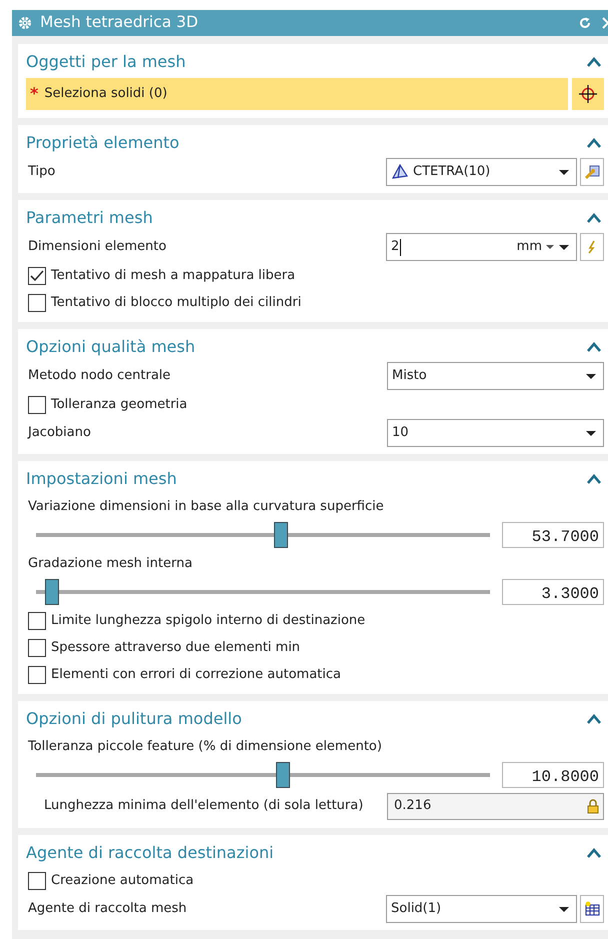  What do you see at coordinates (25, 23) in the screenshot?
I see `settings-icon` at bounding box center [25, 23].